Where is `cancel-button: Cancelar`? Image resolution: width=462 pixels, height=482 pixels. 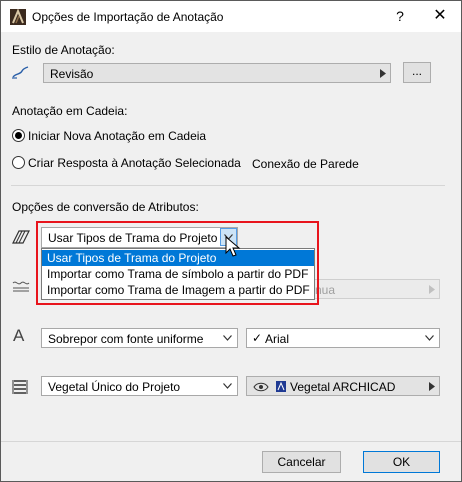
cancel-button: Cancelar is located at coordinates (301, 462).